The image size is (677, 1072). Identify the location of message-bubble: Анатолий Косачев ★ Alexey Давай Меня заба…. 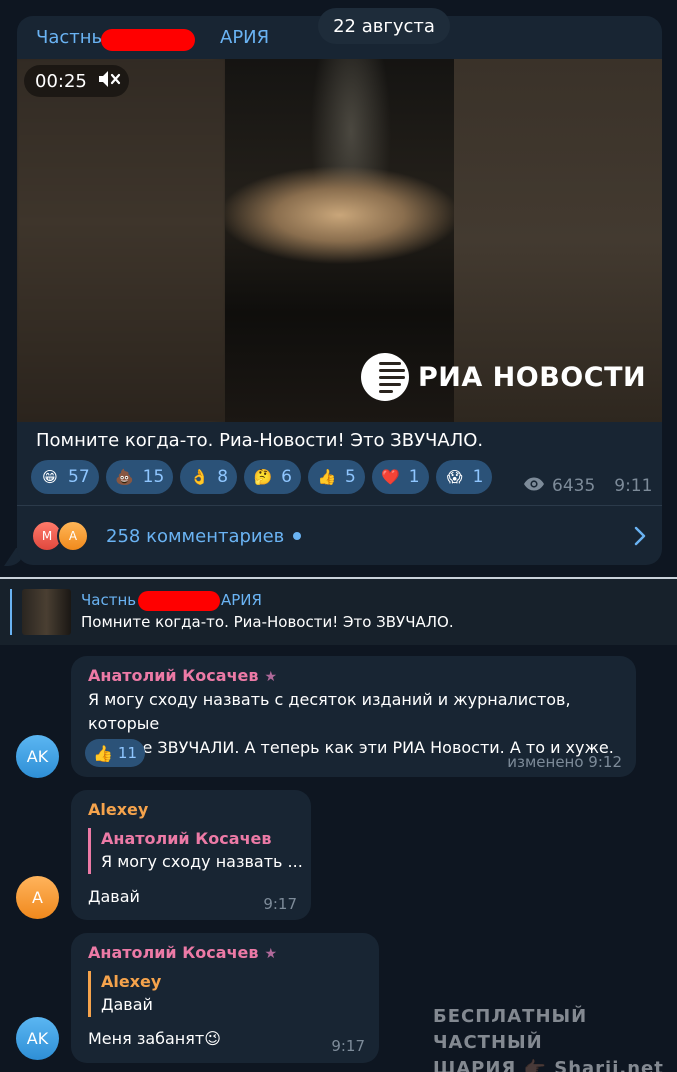
(225, 998).